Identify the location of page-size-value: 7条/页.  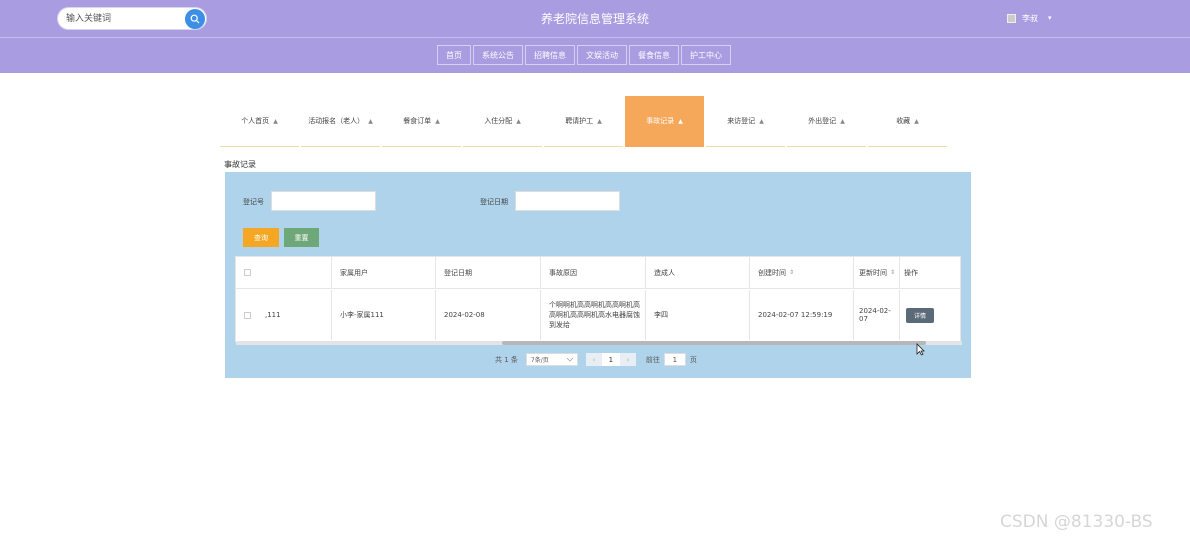
(539, 360).